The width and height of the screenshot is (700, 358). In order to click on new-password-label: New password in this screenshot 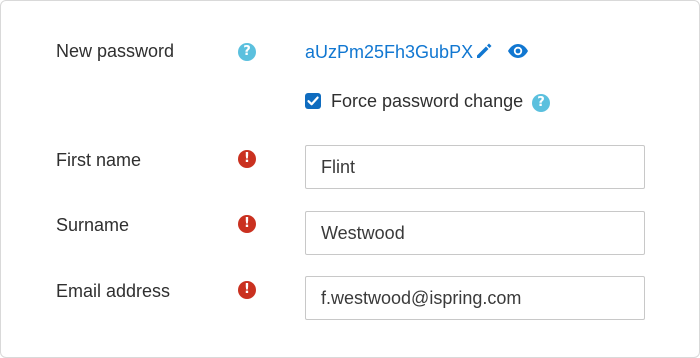, I will do `click(115, 51)`.